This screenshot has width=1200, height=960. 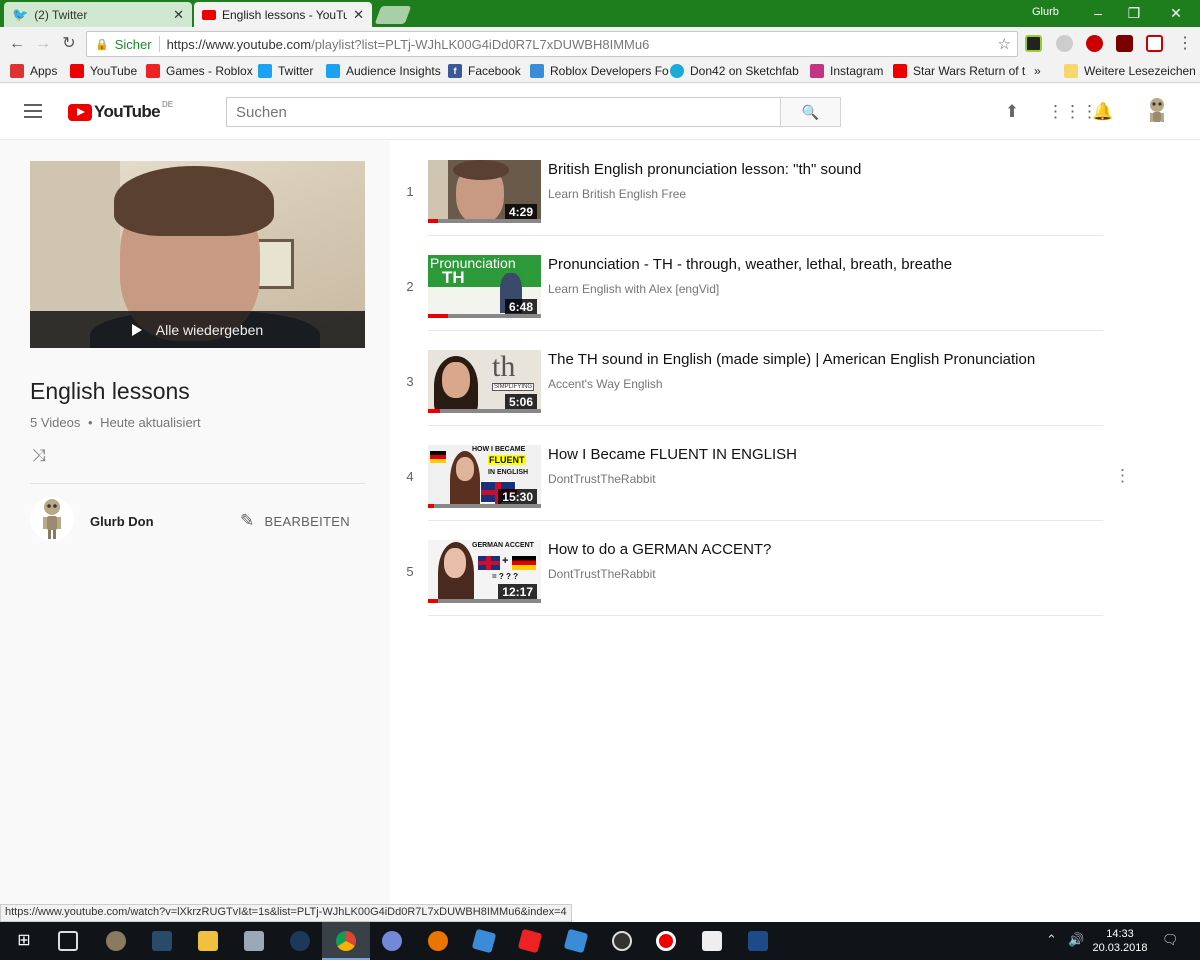 I want to click on video-channel: Accent's Way English, so click(x=605, y=384).